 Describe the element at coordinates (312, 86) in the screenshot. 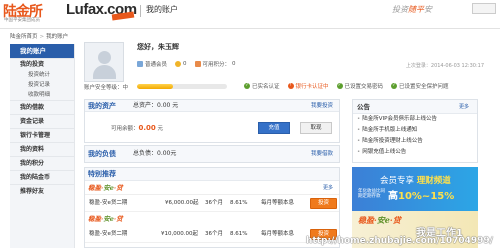

I see `check-bankcard: 银行卡认证中` at that location.